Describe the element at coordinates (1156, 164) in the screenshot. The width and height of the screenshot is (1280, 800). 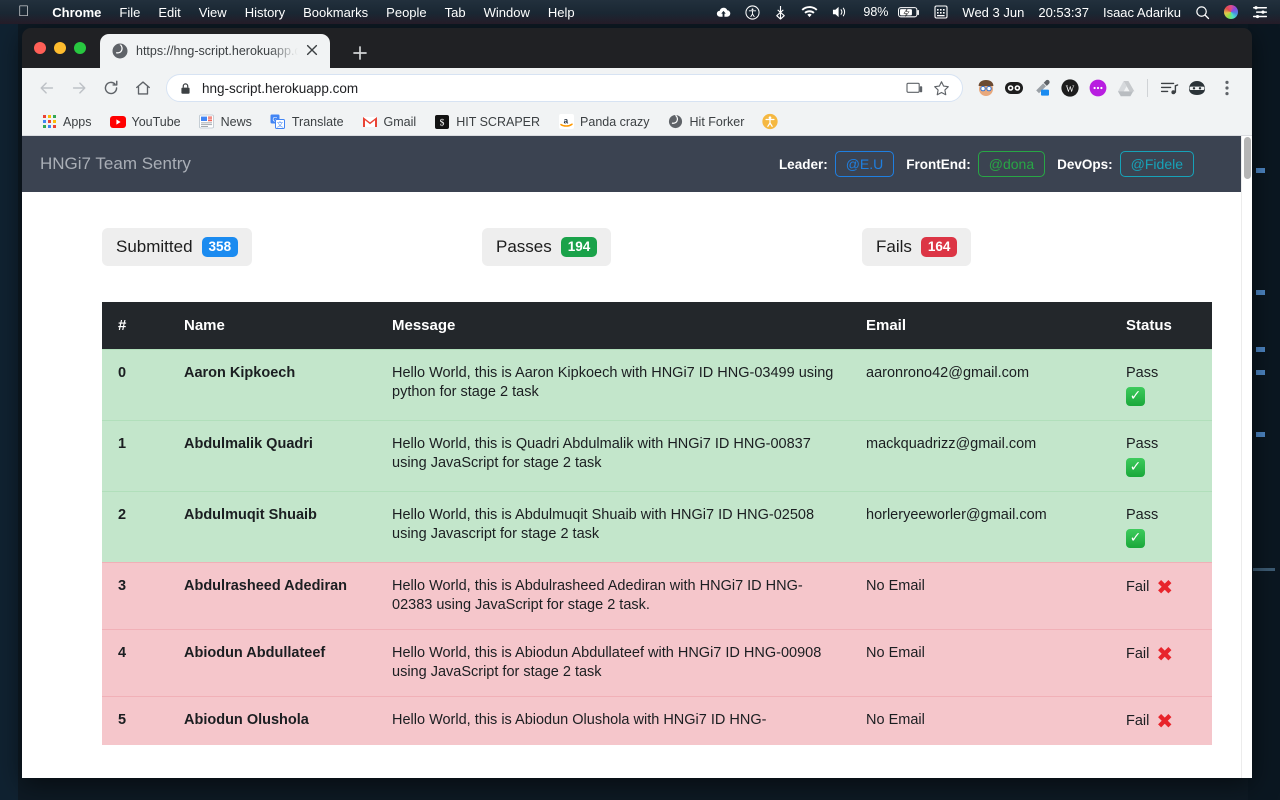
I see `team-handle-badge: @Fidele` at that location.